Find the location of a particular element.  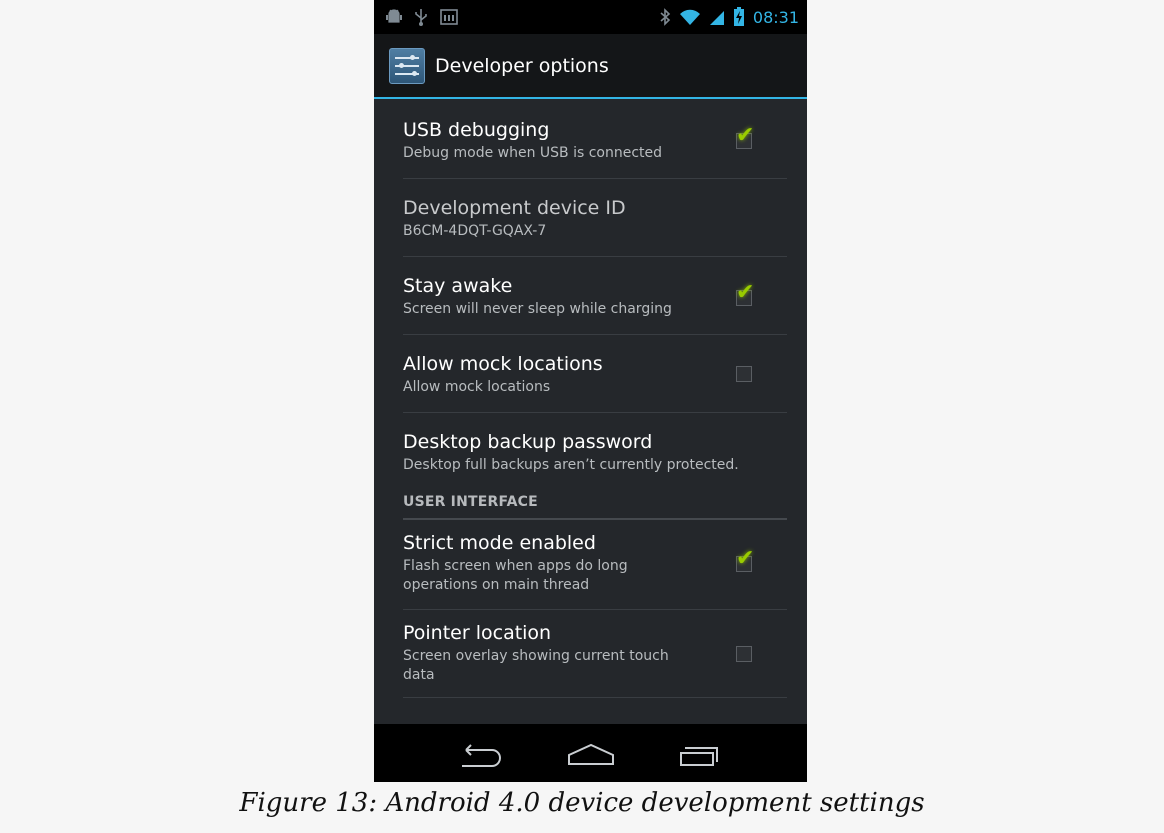

pref-summary: Screen will never sleep while charging is located at coordinates (537, 309).